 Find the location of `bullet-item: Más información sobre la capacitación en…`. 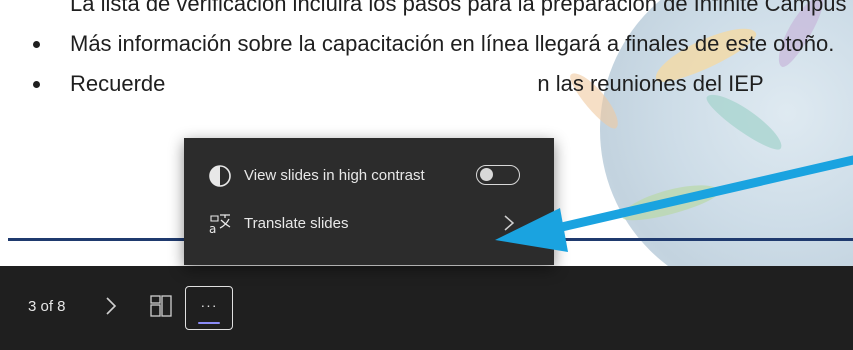

bullet-item: Más información sobre la capacitación en… is located at coordinates (440, 44).